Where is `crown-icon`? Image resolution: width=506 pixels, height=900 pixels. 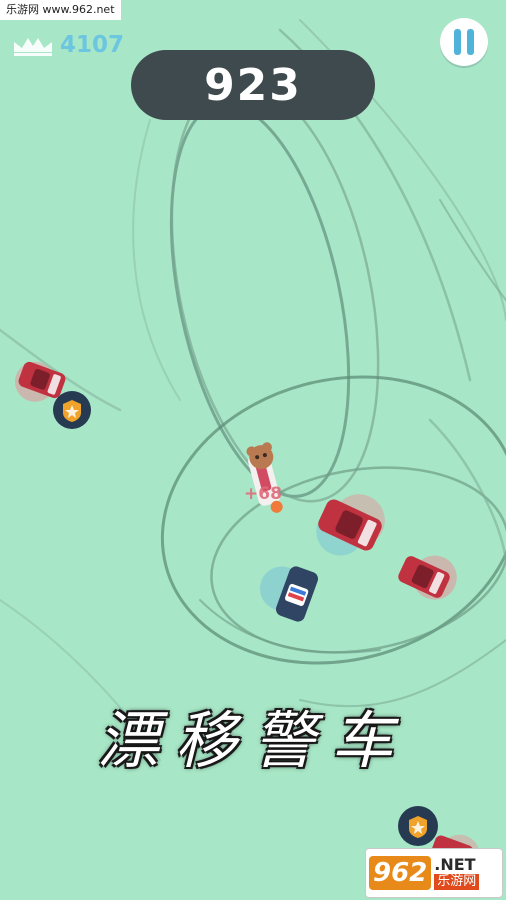
crown-icon is located at coordinates (33, 47).